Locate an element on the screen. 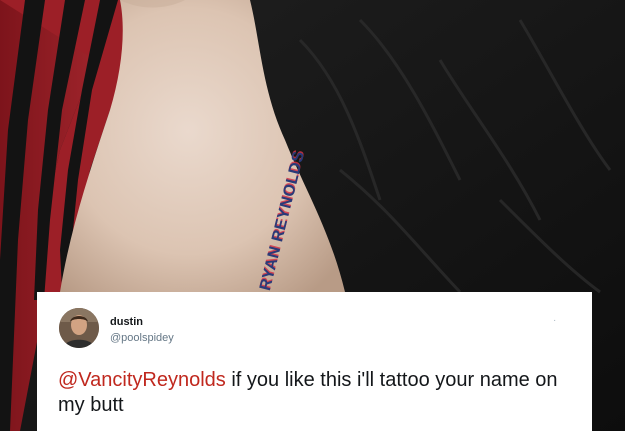  author-handle: @poolspidey is located at coordinates (142, 338).